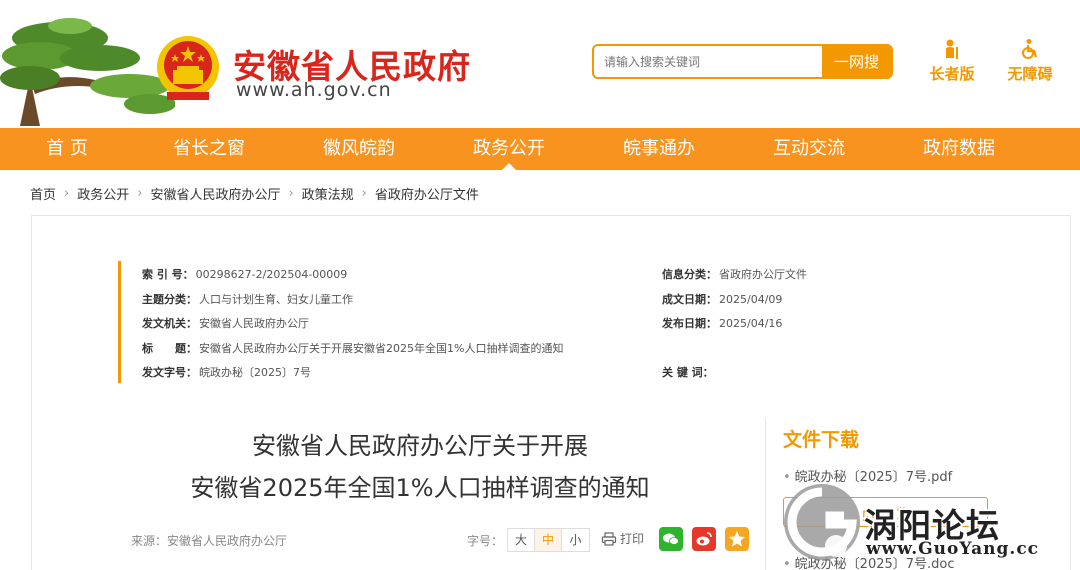 The width and height of the screenshot is (1080, 570). I want to click on search-box: 一网搜, so click(742, 61).